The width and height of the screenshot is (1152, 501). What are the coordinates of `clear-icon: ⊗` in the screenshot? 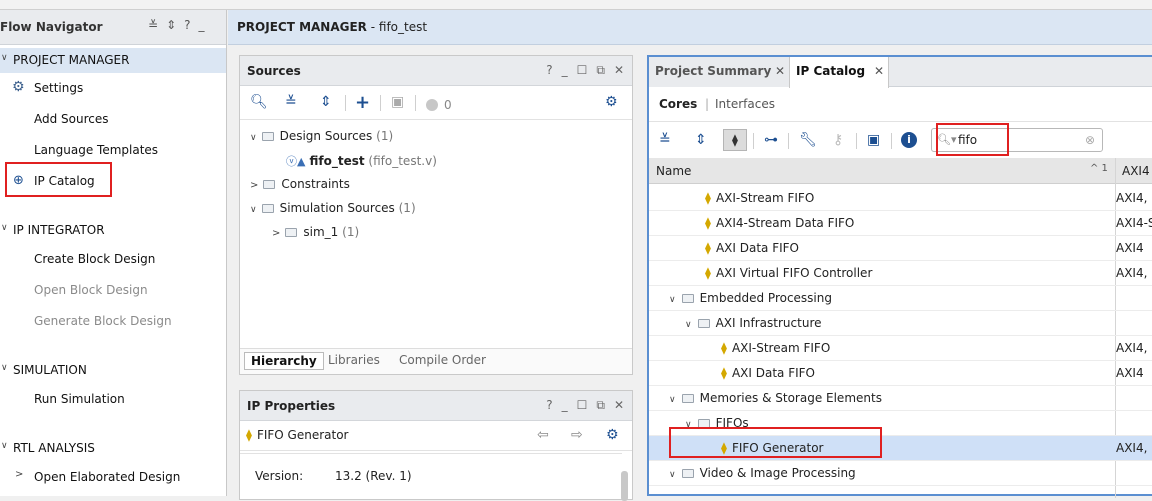 It's located at (1090, 140).